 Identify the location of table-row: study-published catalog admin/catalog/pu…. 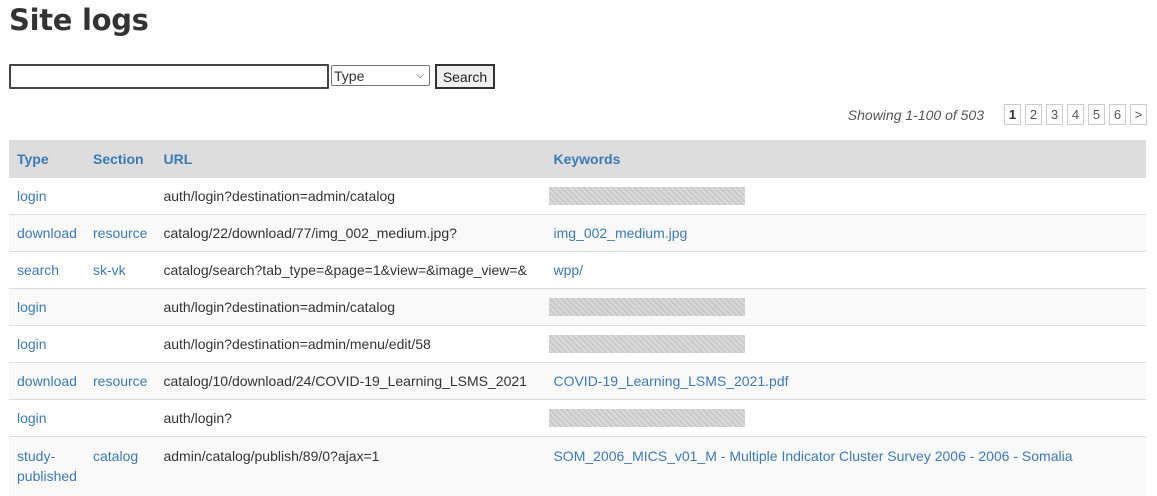
(577, 466).